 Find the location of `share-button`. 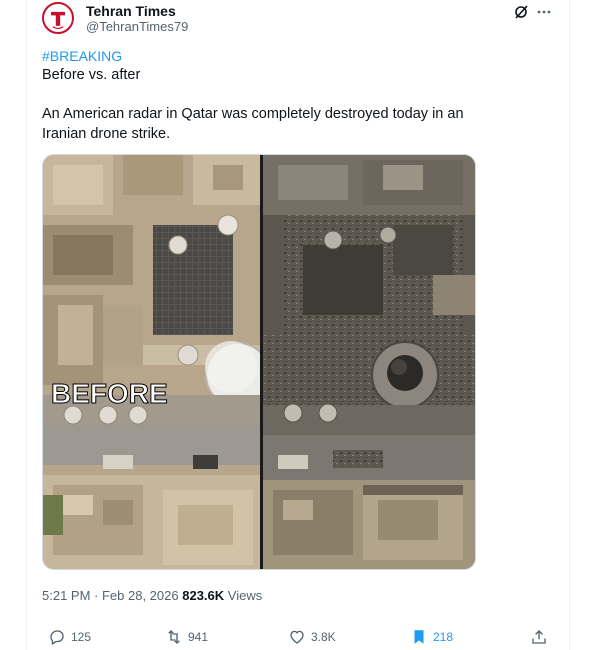

share-button is located at coordinates (539, 637).